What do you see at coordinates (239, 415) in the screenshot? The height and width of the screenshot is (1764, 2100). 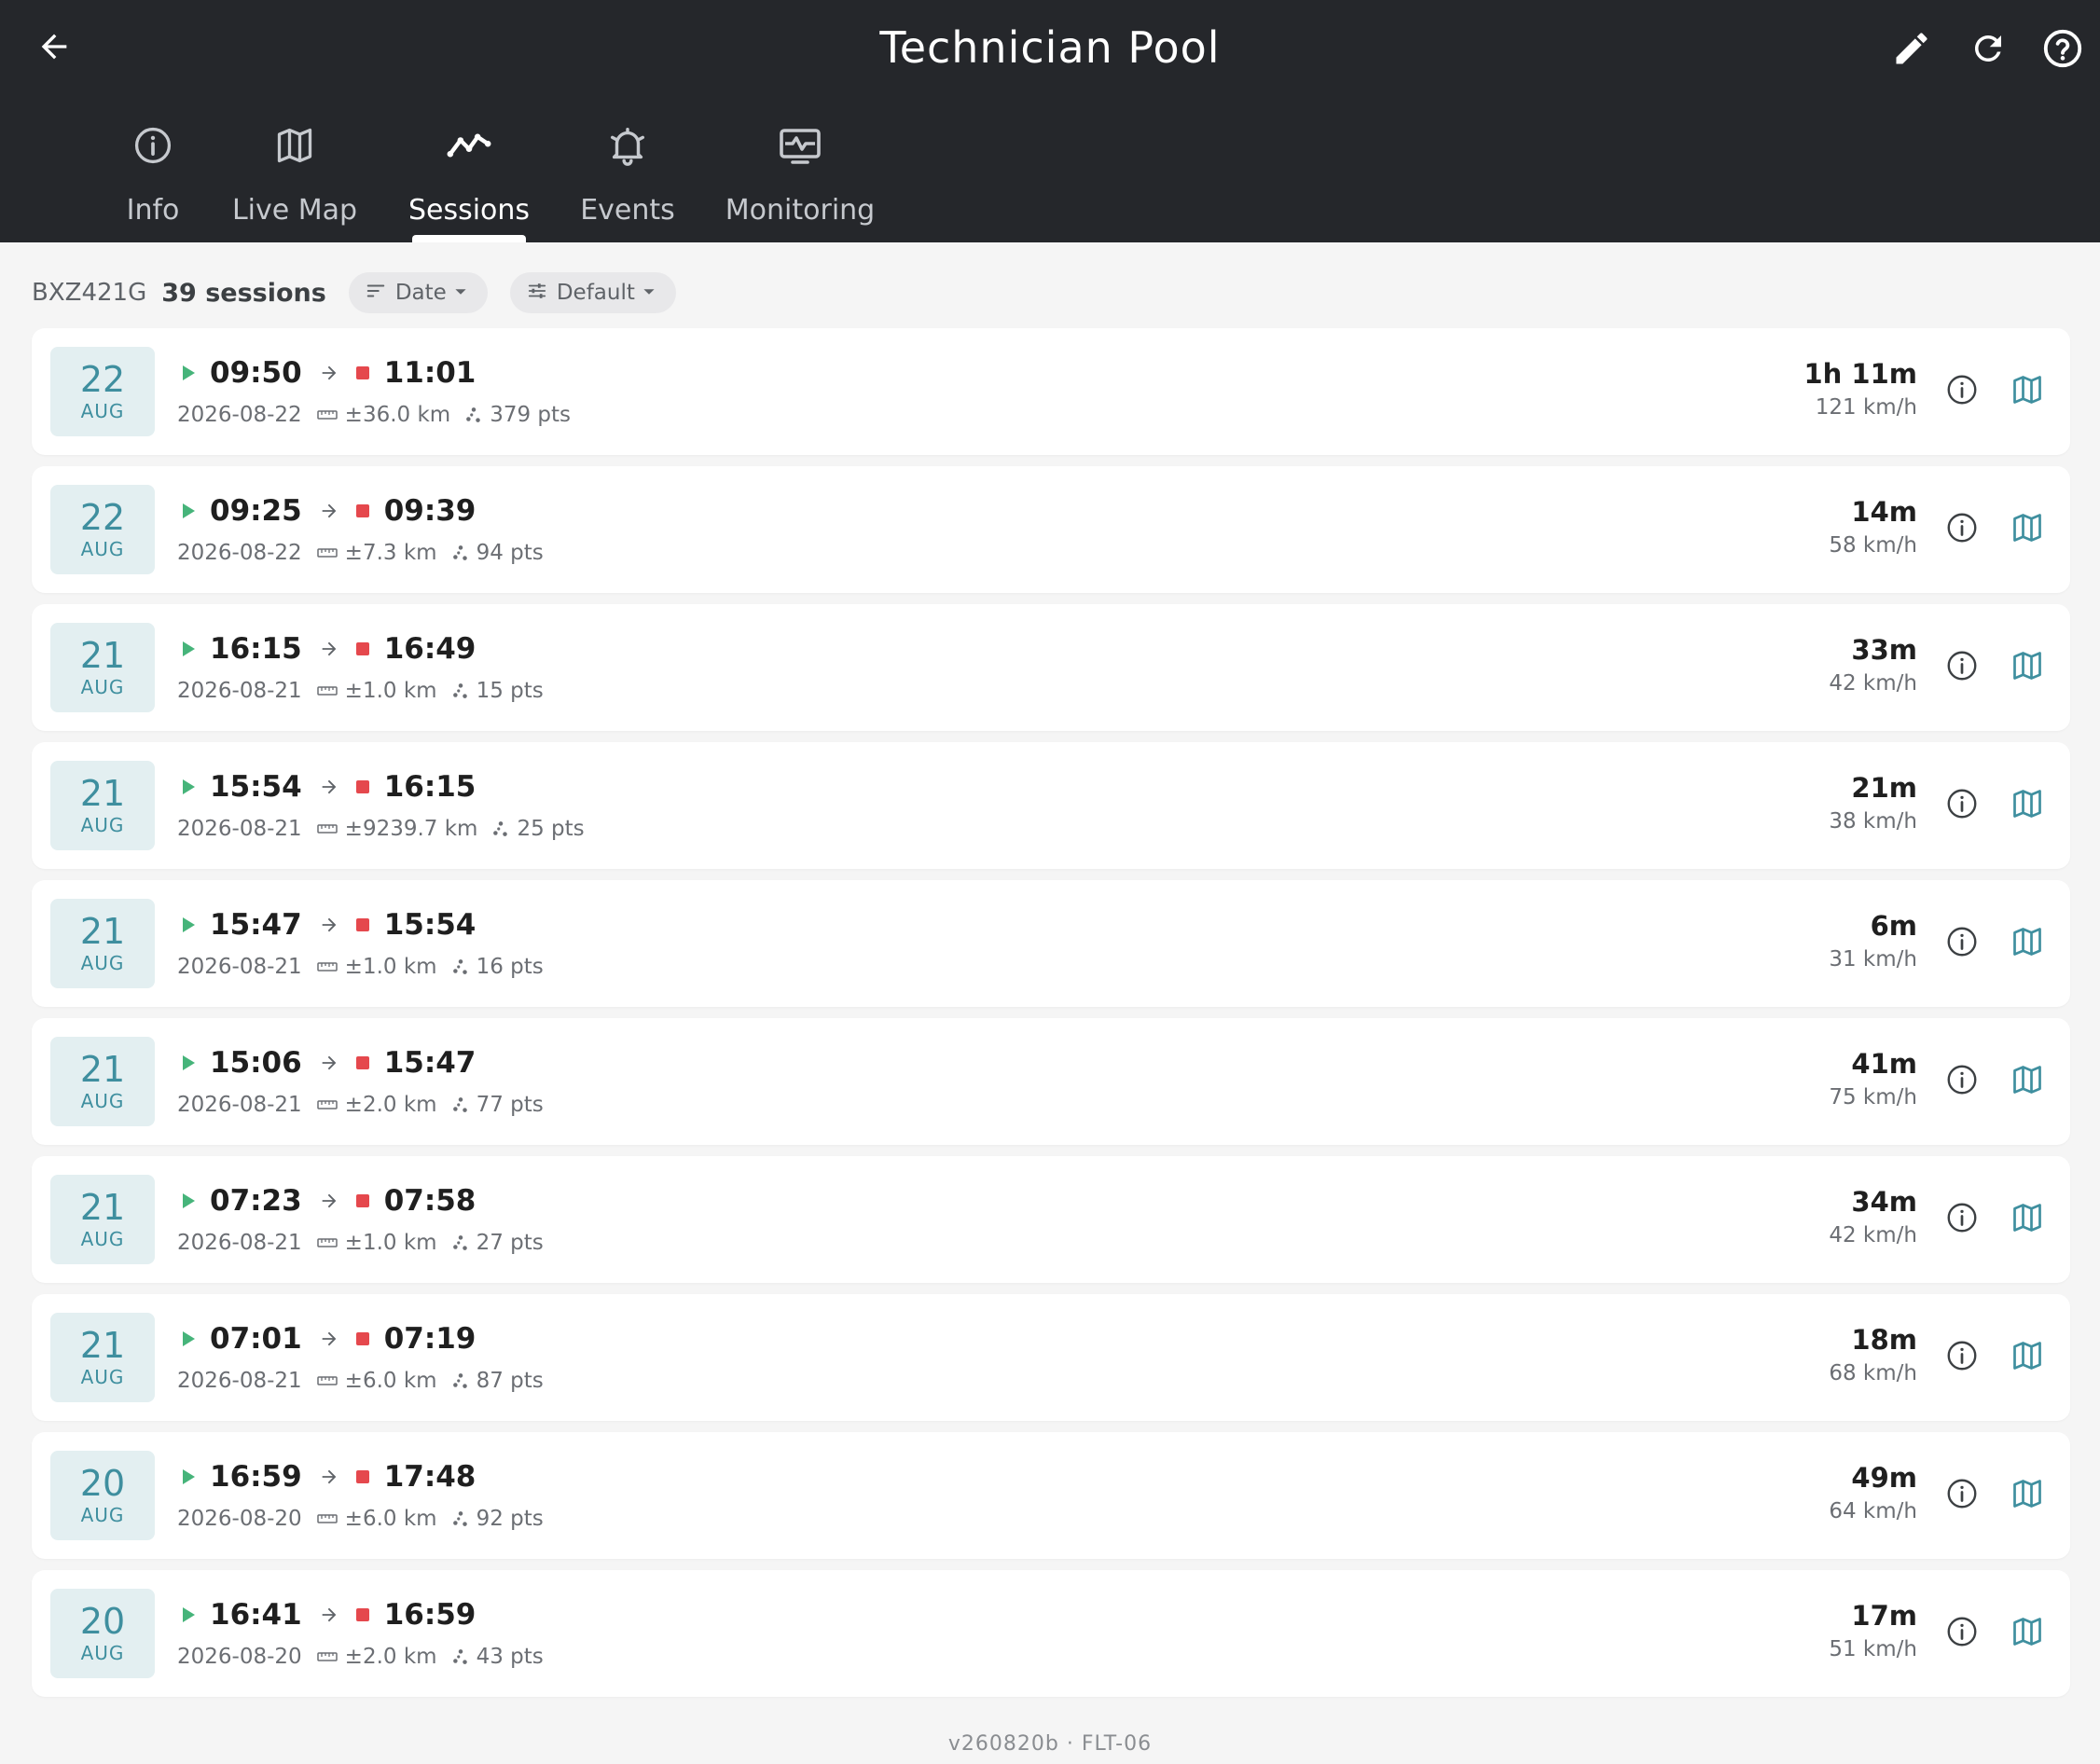 I see `session-date: 2026-08-22` at bounding box center [239, 415].